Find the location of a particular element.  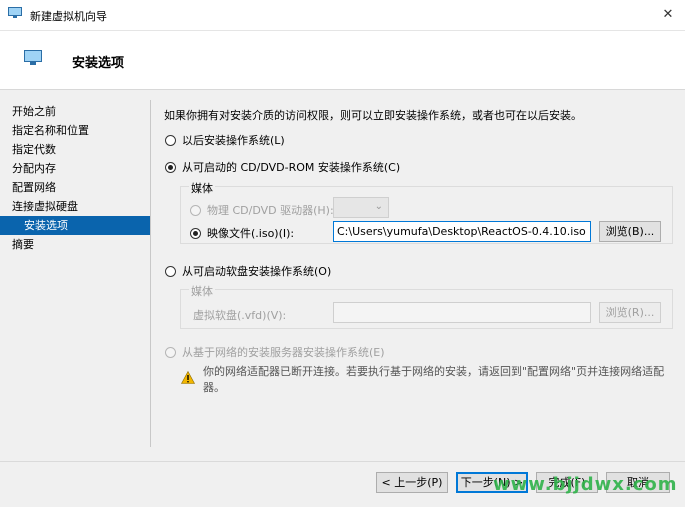

step-summary: 摘要 is located at coordinates (75, 244).